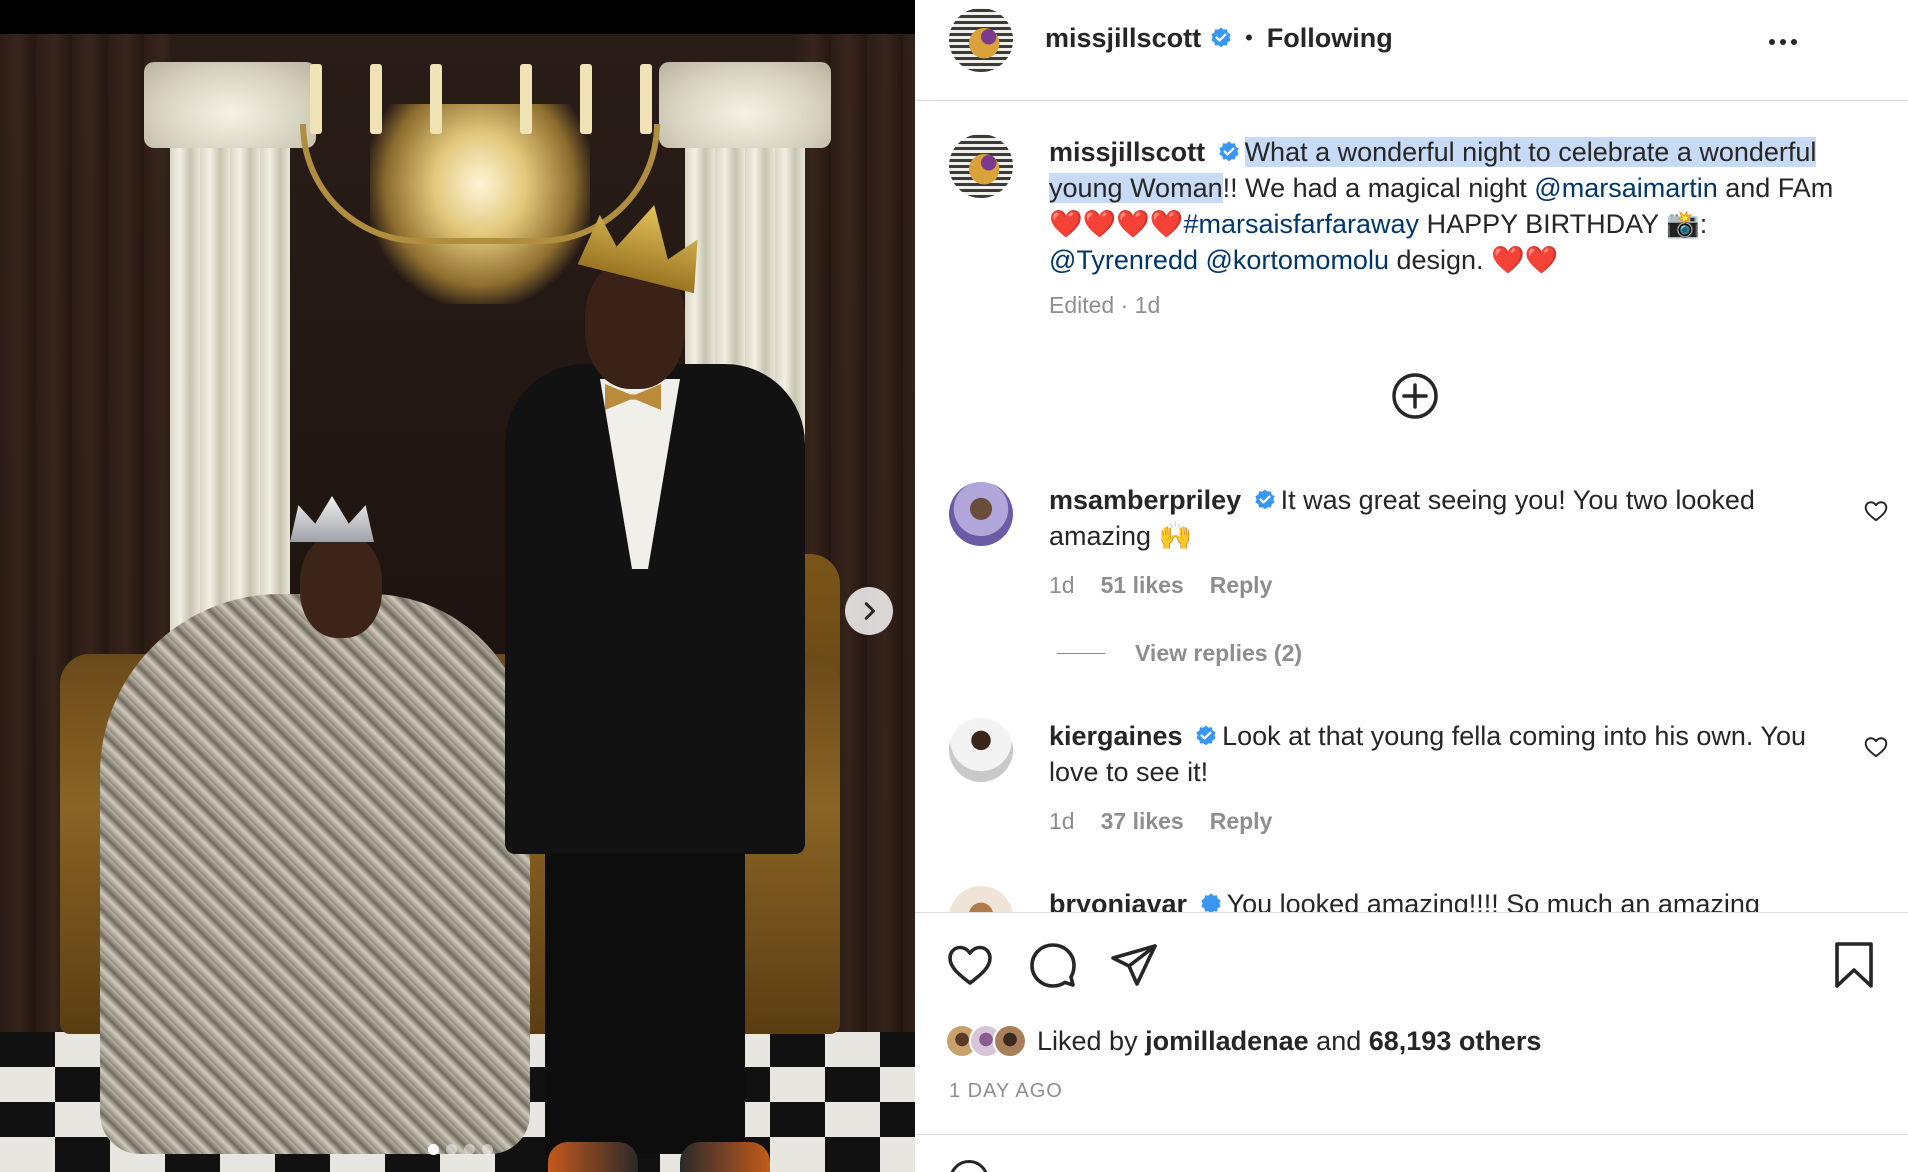  Describe the element at coordinates (1087, 1040) in the screenshot. I see `likes-prefix: Liked by` at that location.